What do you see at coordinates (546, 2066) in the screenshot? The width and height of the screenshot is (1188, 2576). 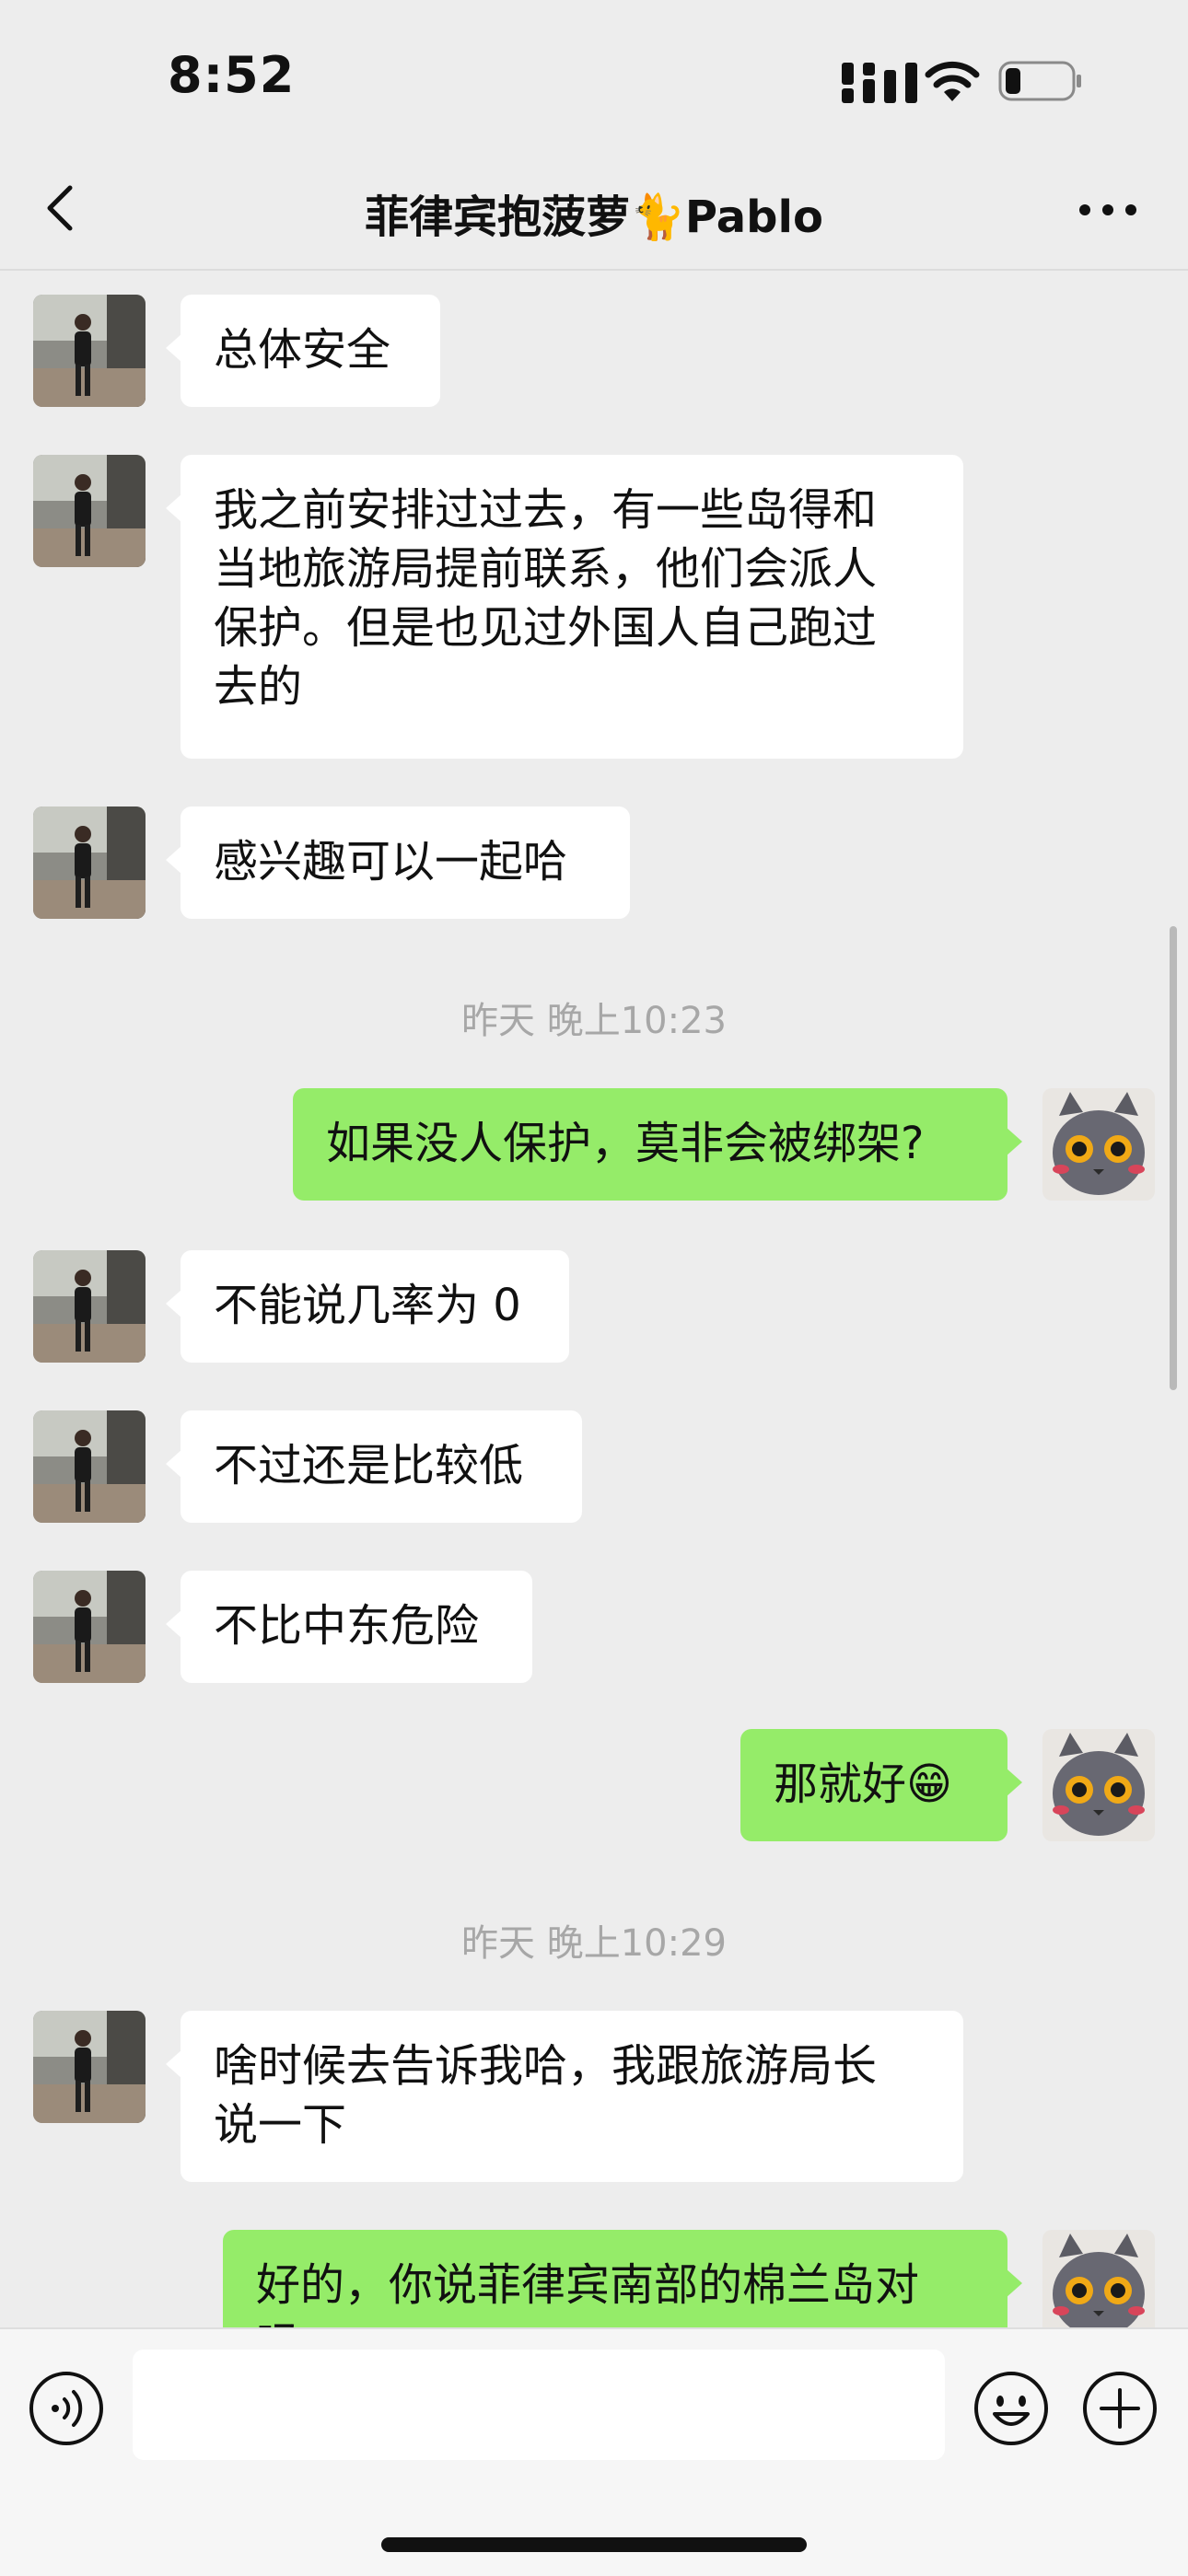 I see `message-text-line: 啥时候去告诉我哈，我跟旅游局长` at bounding box center [546, 2066].